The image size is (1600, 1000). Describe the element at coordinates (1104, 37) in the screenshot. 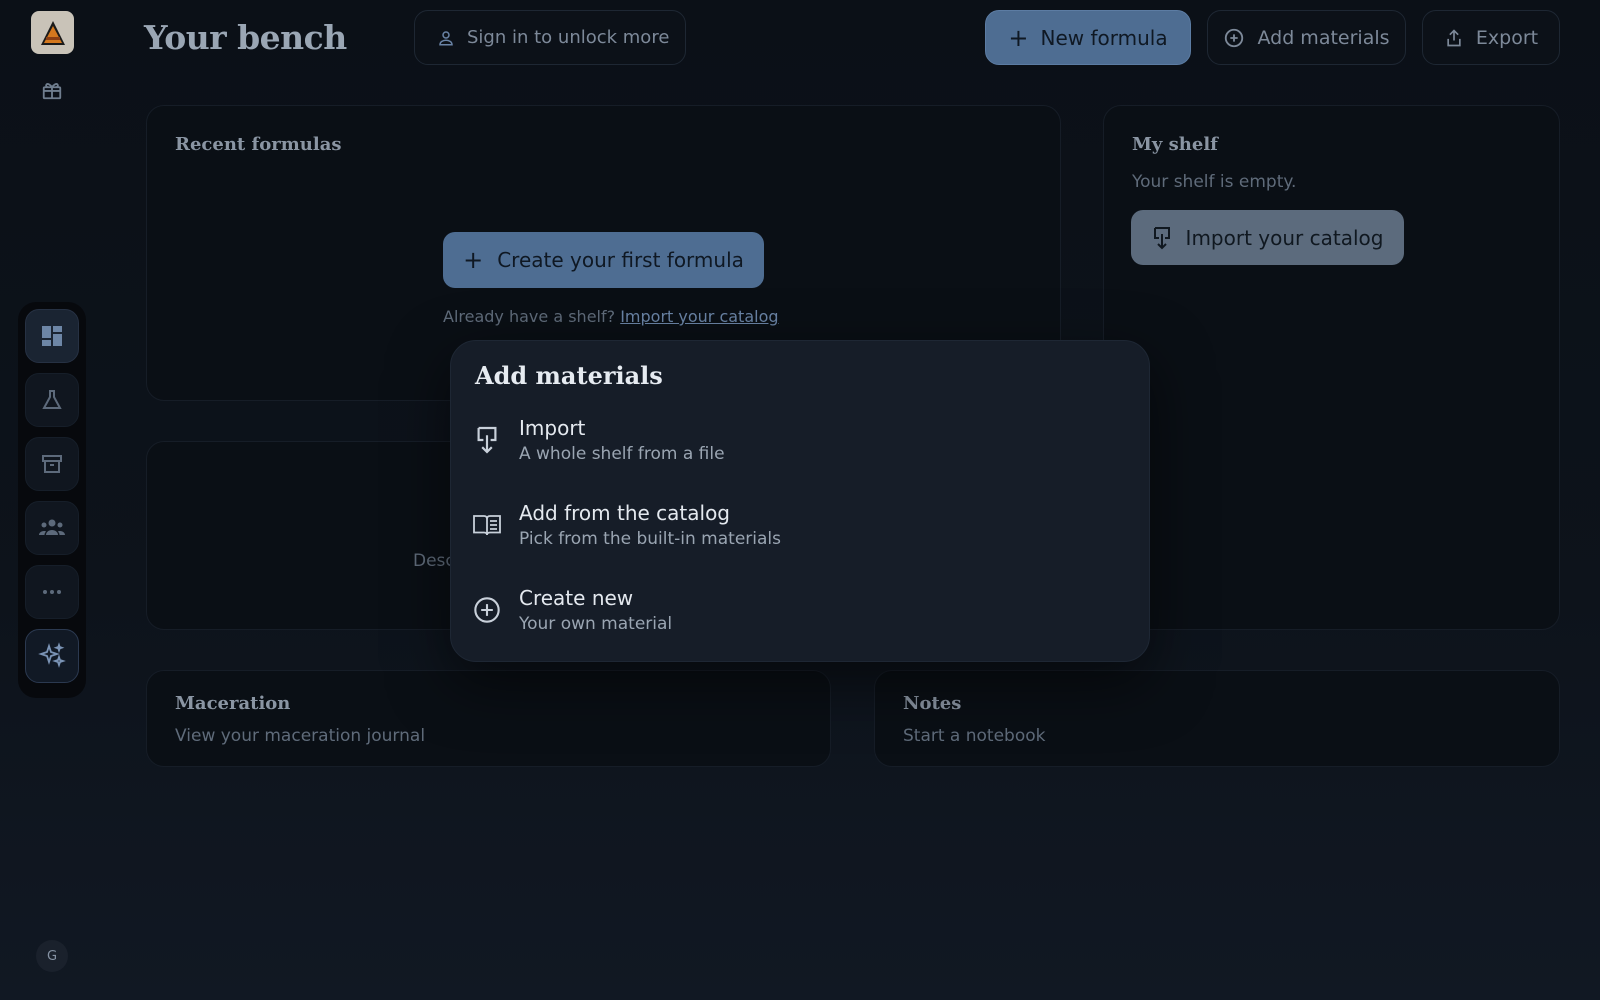

I see `new-formula-label: New formula` at that location.